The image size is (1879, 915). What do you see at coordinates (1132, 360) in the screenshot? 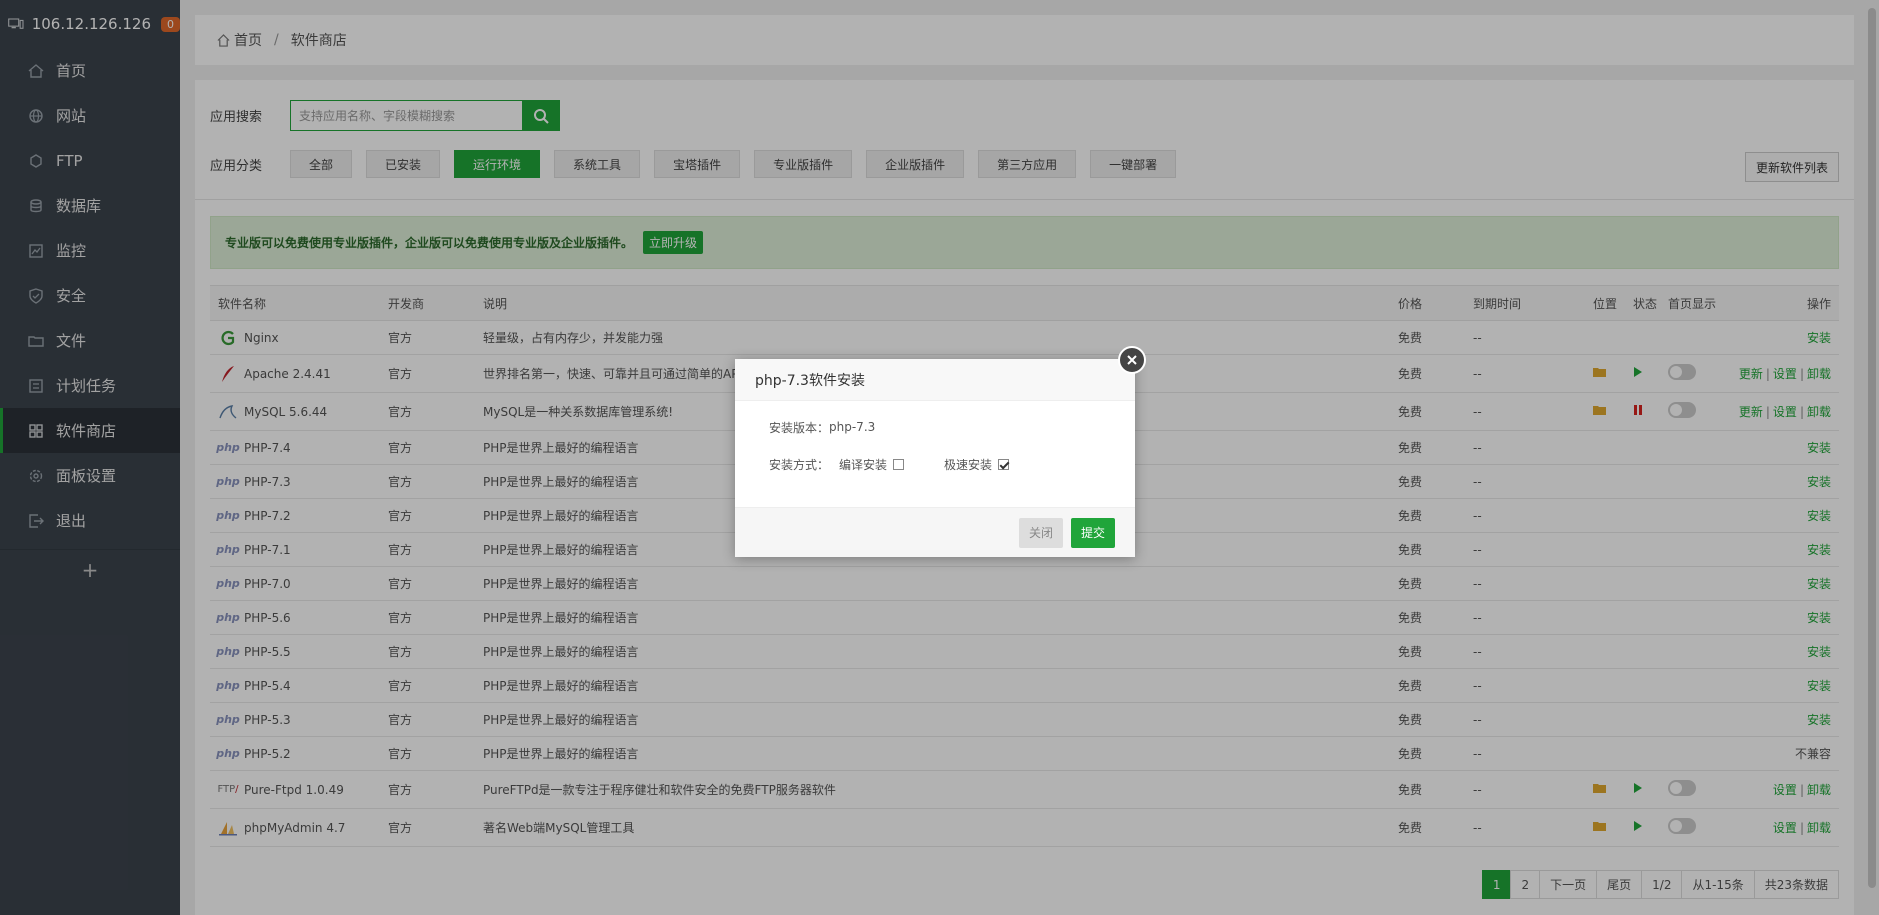
I see `close-icon` at bounding box center [1132, 360].